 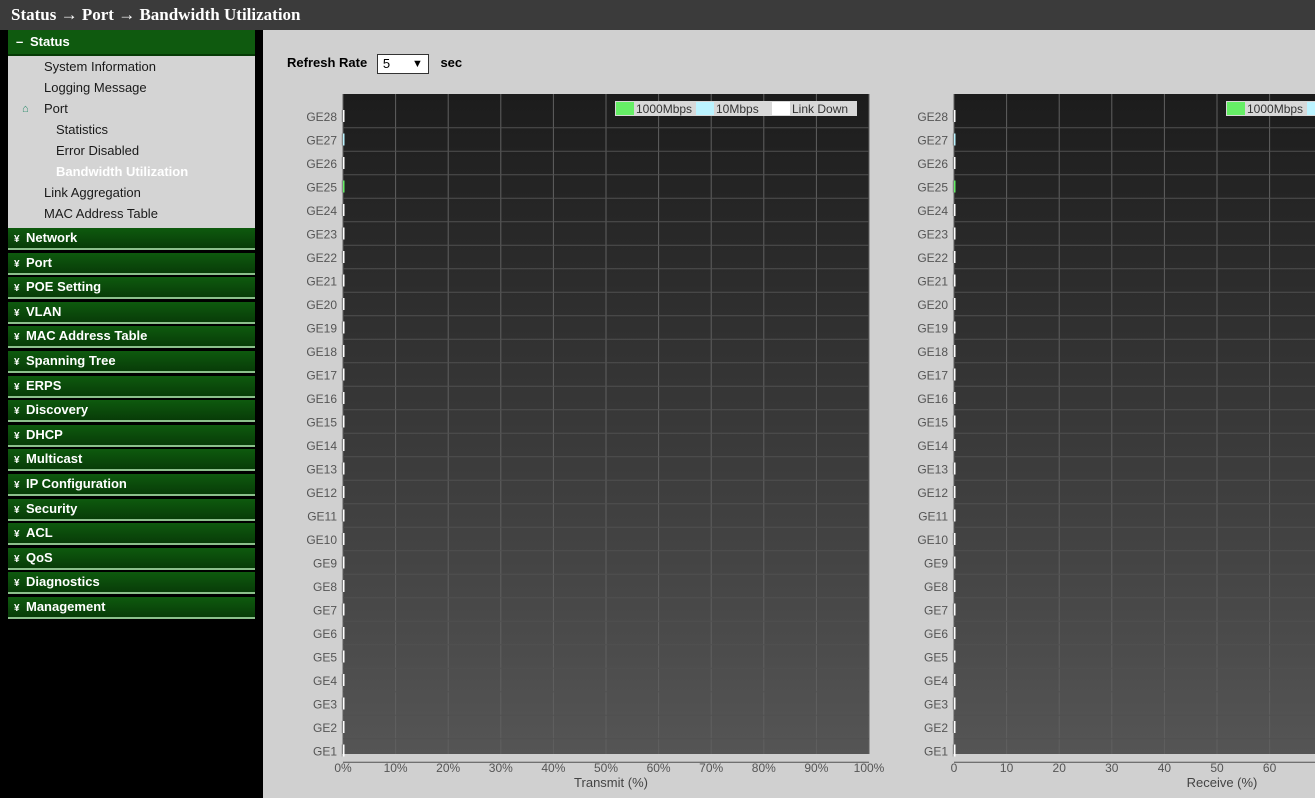 I want to click on menu-diagnostics: ¥ Diagnostics, so click(x=131, y=583).